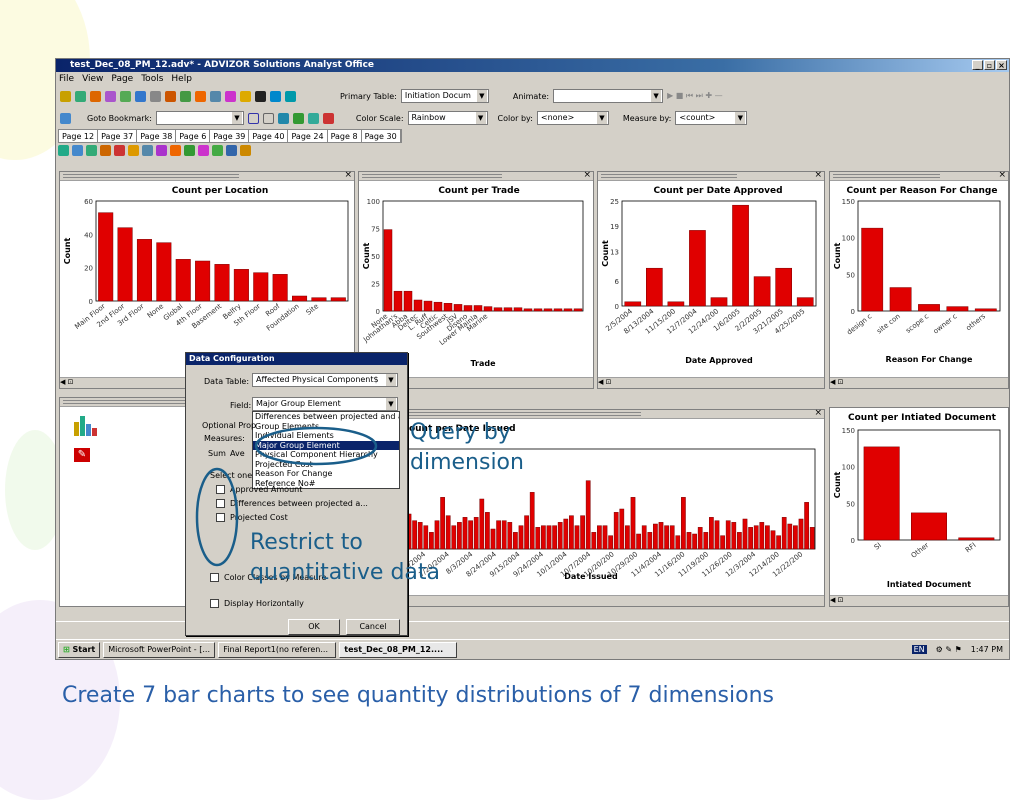  I want to click on y-tick-label: 0, so click(617, 307).